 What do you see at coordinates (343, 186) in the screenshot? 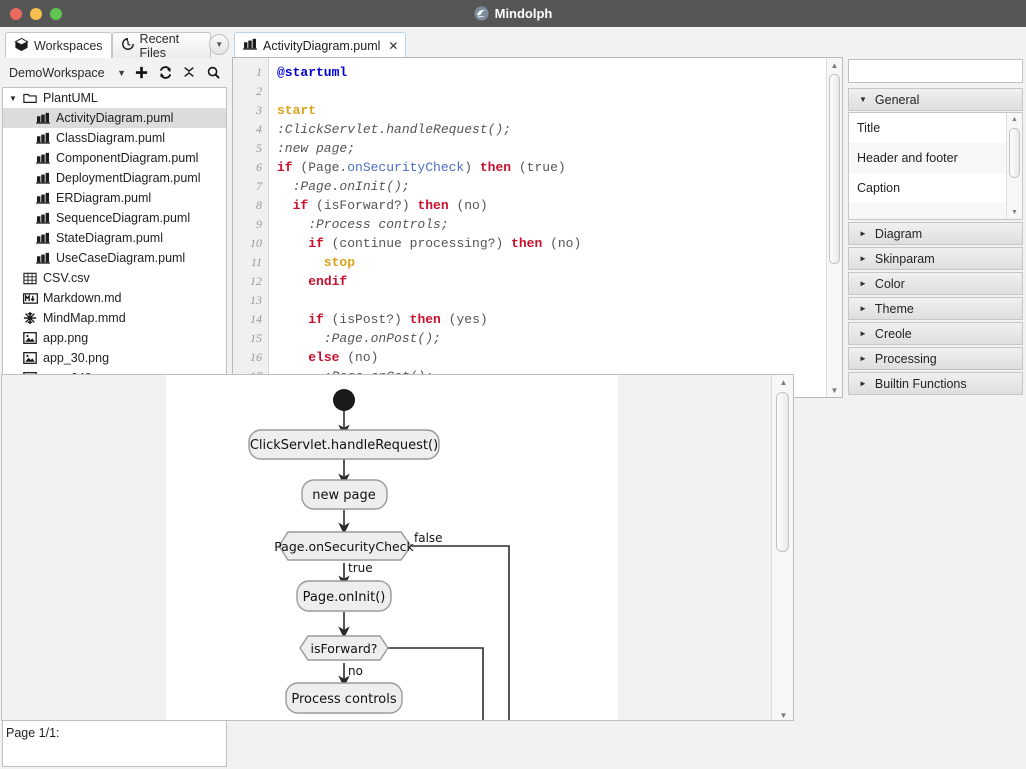
I see `code-token: :Page.onInit();` at bounding box center [343, 186].